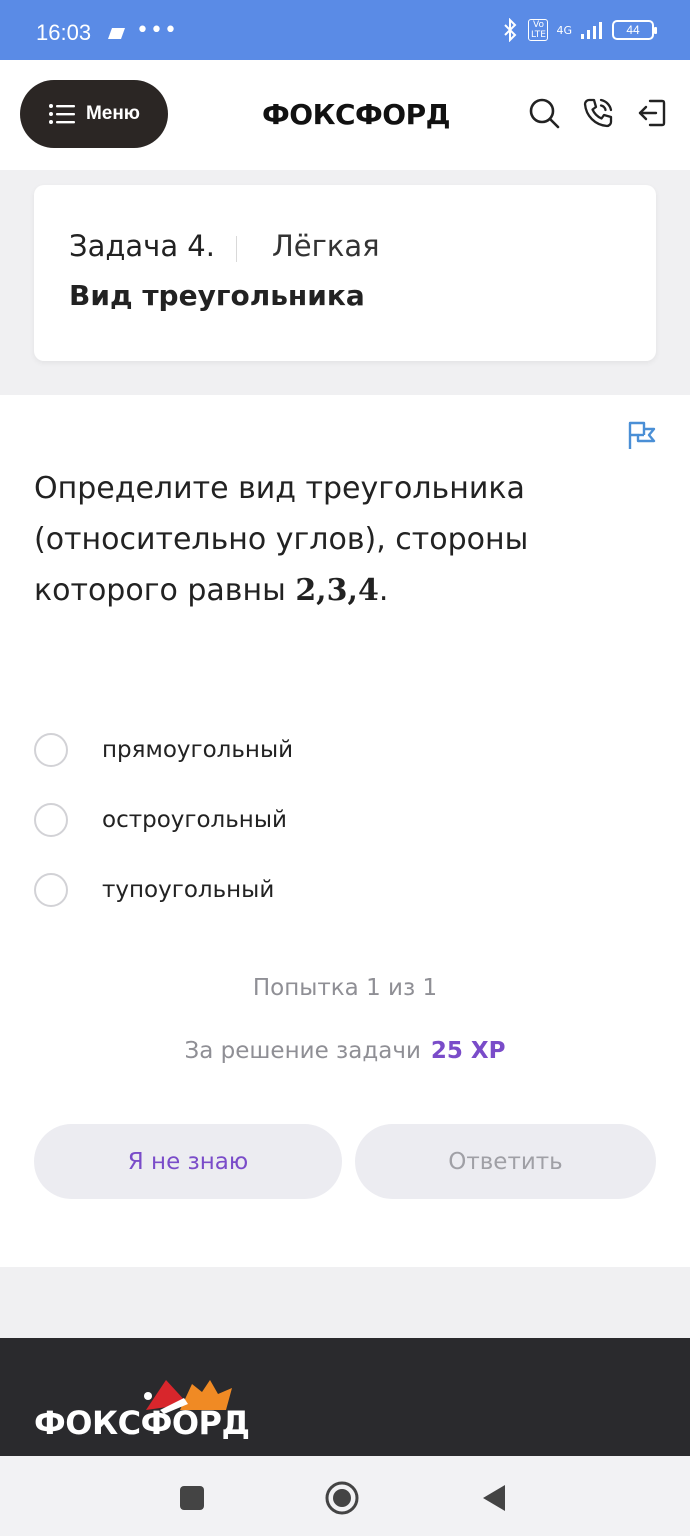  What do you see at coordinates (538, 30) in the screenshot?
I see `volte-indicator: Vo LTE` at bounding box center [538, 30].